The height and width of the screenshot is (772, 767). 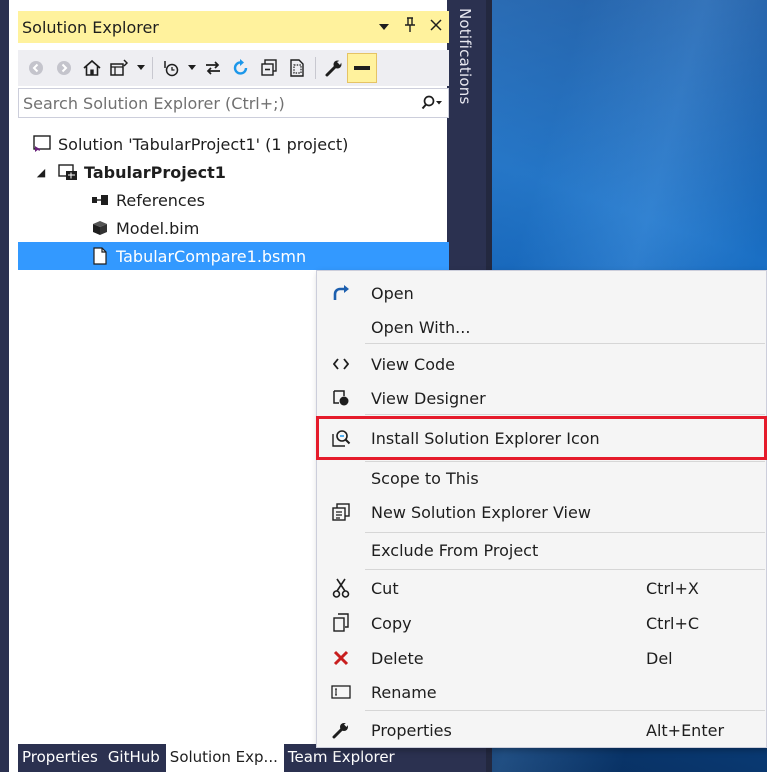 What do you see at coordinates (233, 27) in the screenshot?
I see `panel-titlebar: Solution Explorer` at bounding box center [233, 27].